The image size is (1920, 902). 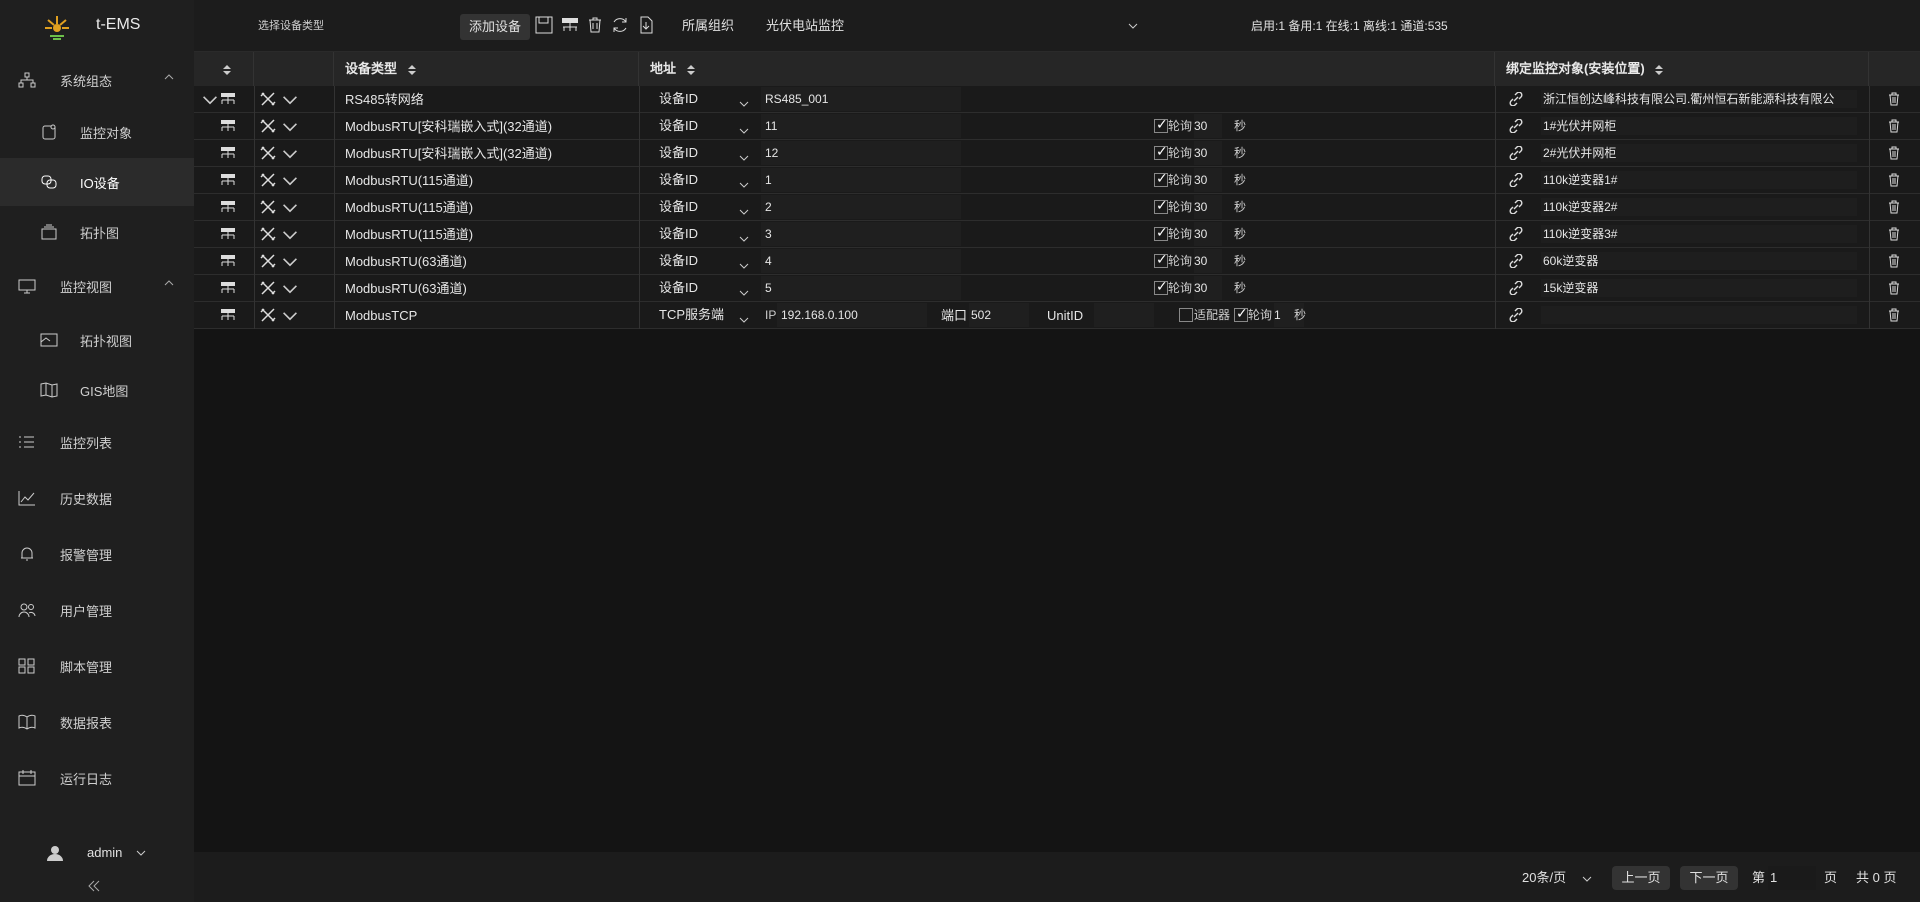 I want to click on nav-system-config: 系统组态, so click(x=97, y=80).